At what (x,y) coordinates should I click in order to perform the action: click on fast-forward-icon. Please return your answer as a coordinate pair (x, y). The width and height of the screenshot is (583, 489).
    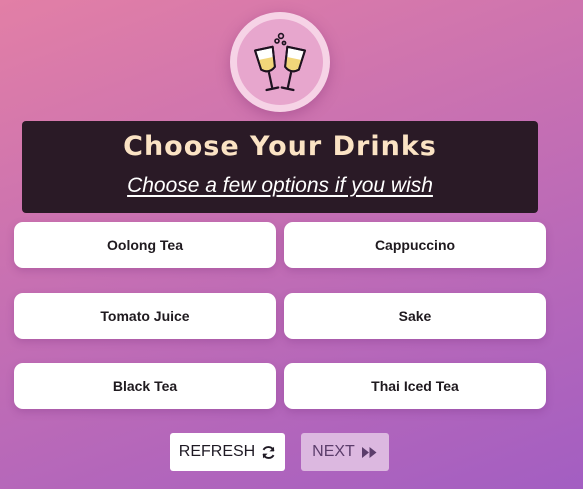
    Looking at the image, I should click on (369, 452).